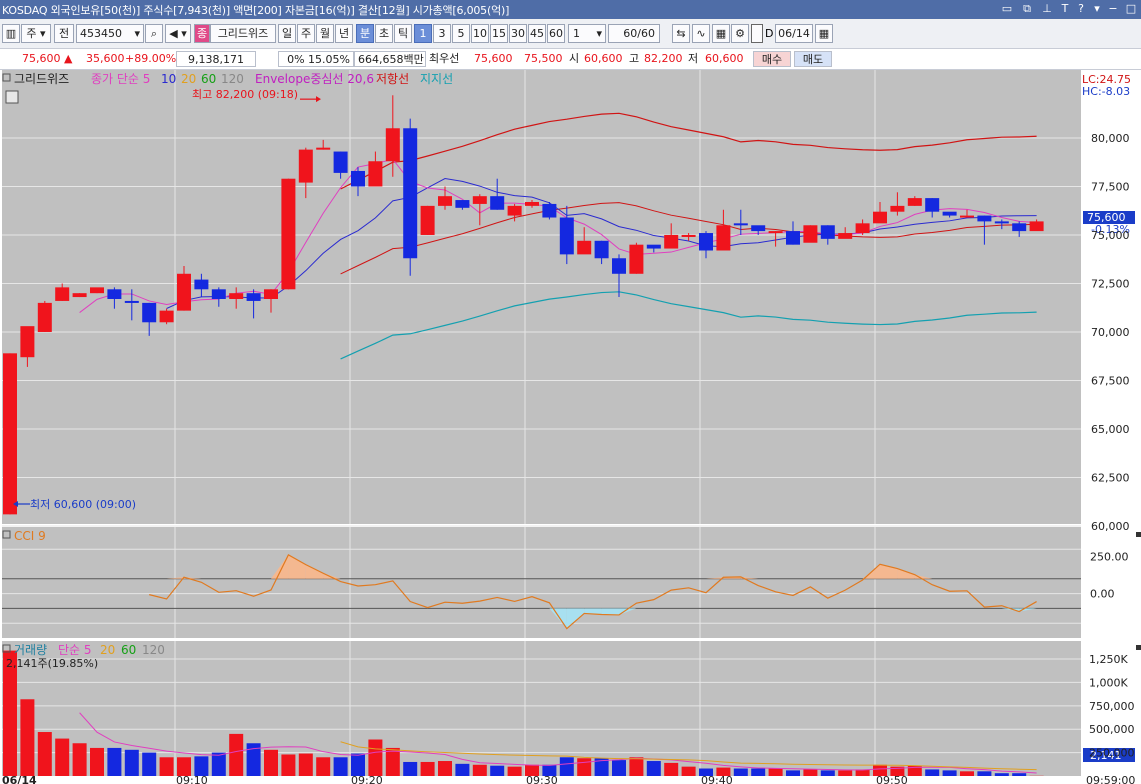 The image size is (1141, 784). What do you see at coordinates (442, 33) in the screenshot?
I see `interval-3: 3` at bounding box center [442, 33].